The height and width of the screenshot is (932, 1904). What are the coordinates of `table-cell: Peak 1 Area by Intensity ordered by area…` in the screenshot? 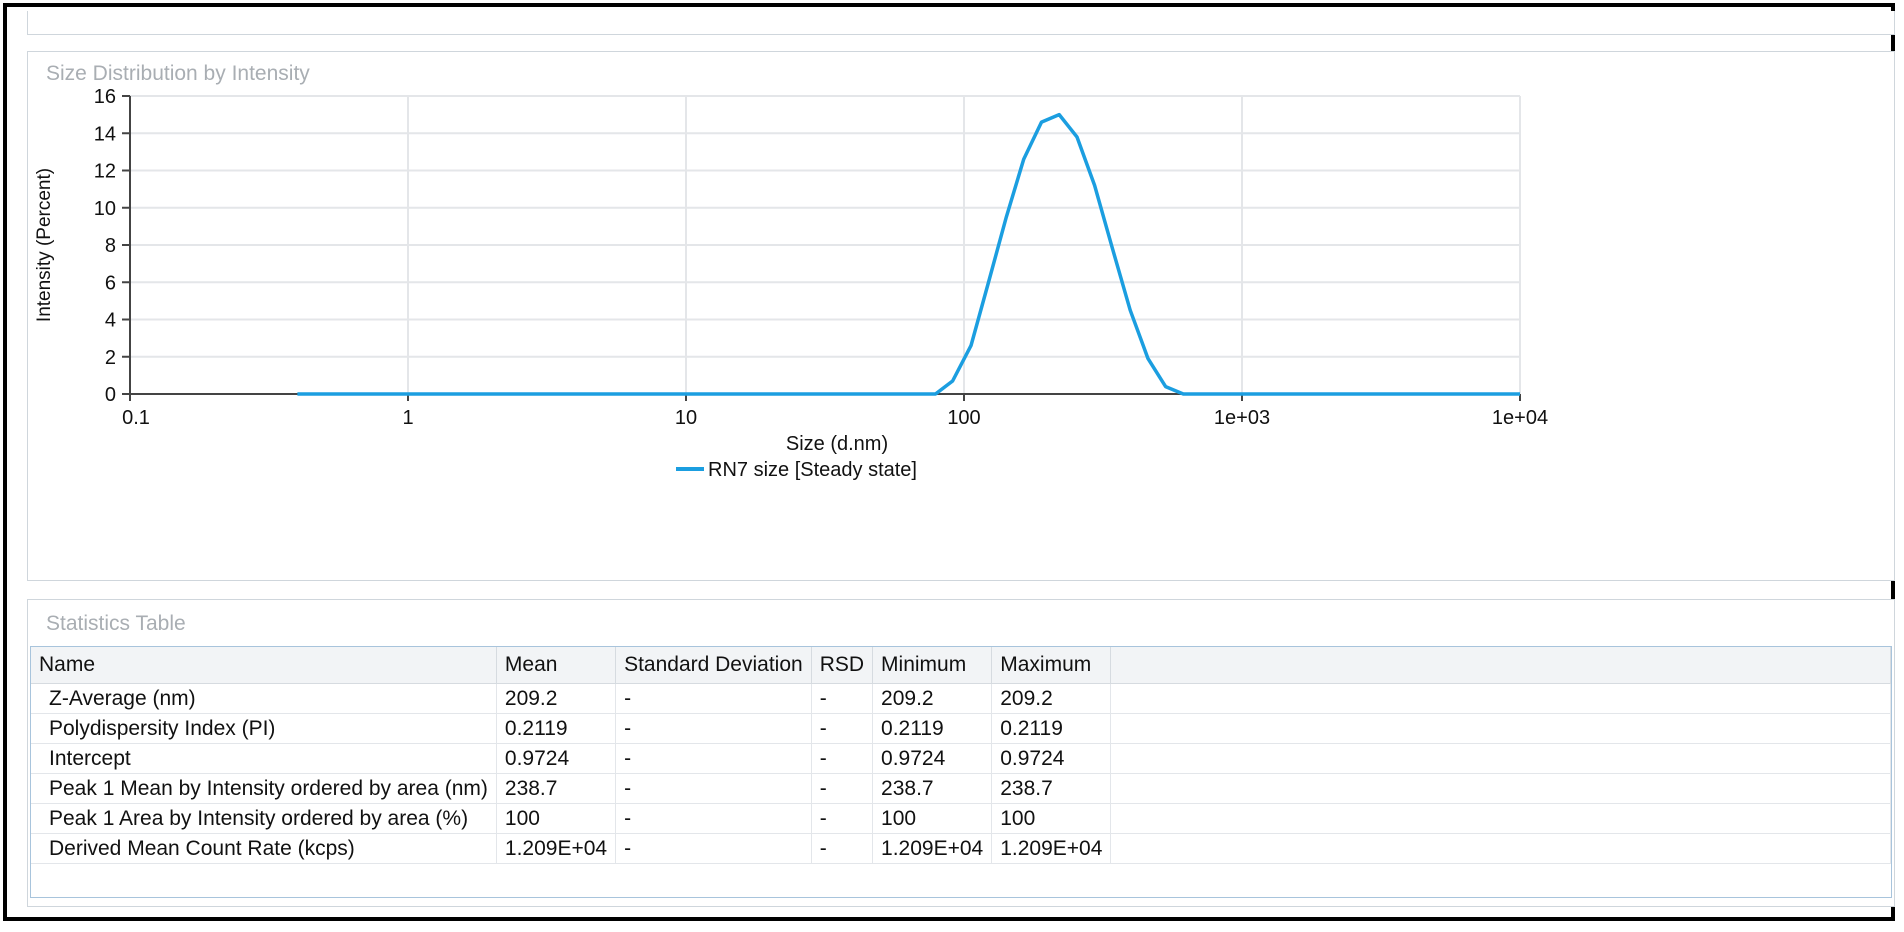 It's located at (264, 818).